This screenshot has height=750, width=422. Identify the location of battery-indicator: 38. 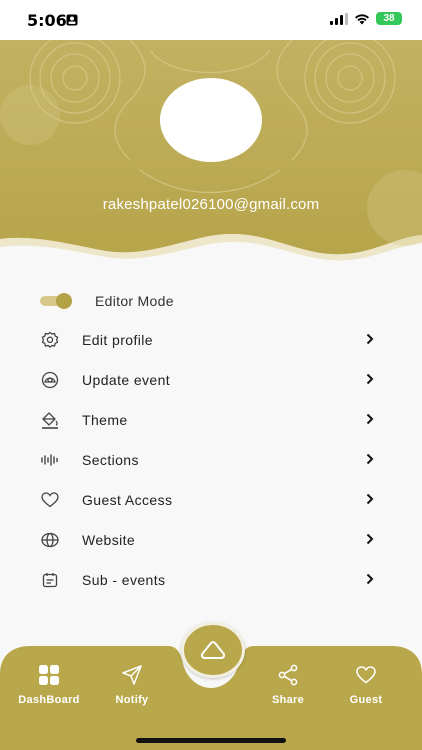
(389, 18).